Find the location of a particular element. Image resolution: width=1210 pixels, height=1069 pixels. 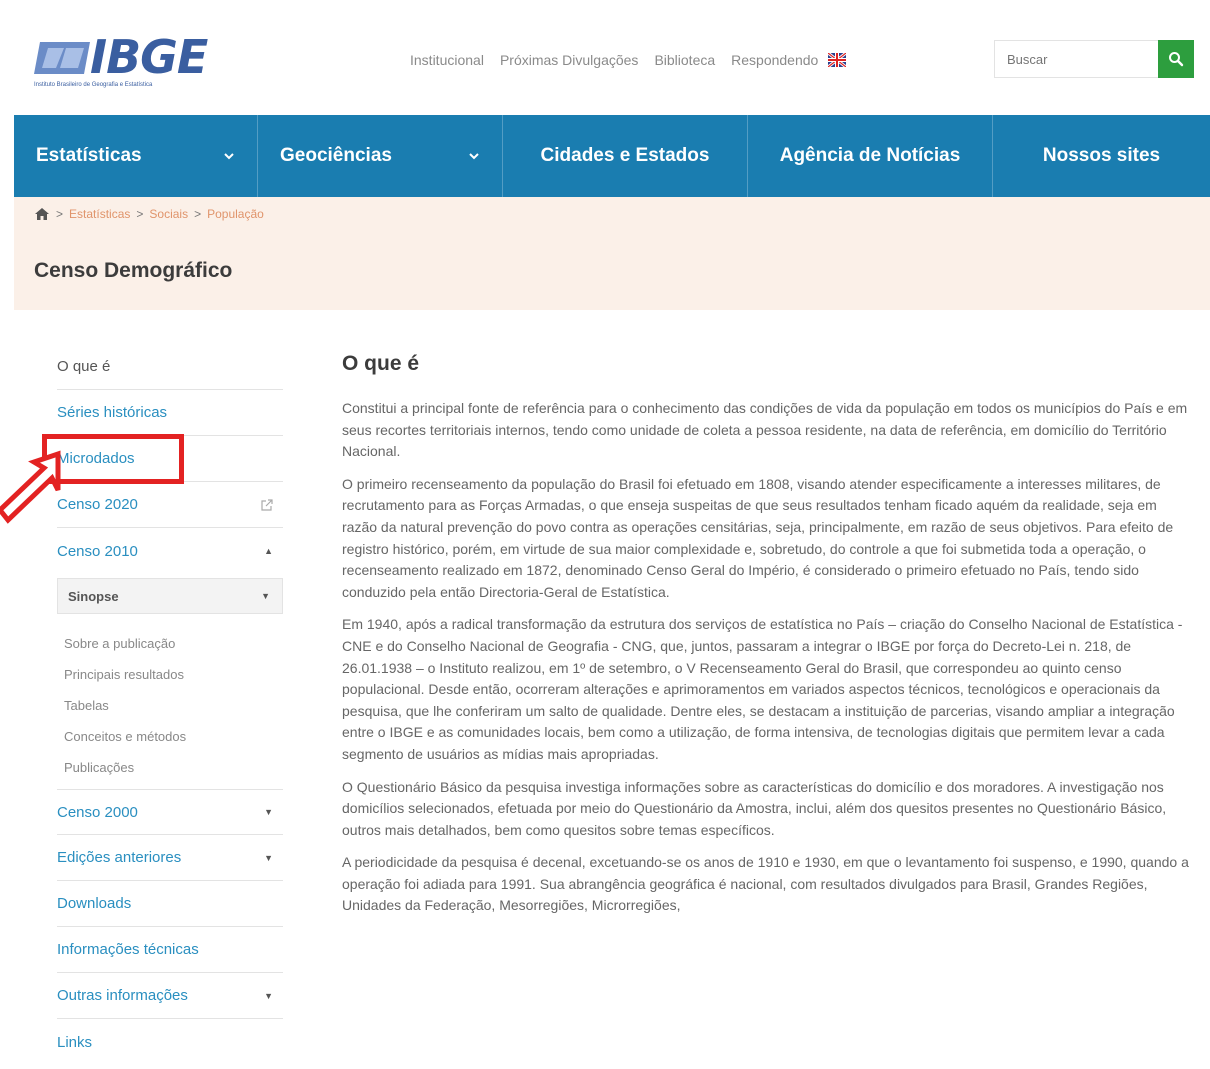

nav-estatisticas: Estatísticas is located at coordinates (136, 156).